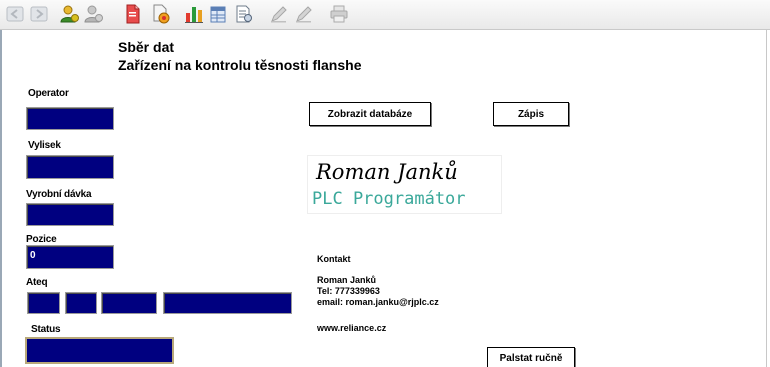 The height and width of the screenshot is (367, 770). What do you see at coordinates (37, 282) in the screenshot?
I see `ateq-label: Ateq` at bounding box center [37, 282].